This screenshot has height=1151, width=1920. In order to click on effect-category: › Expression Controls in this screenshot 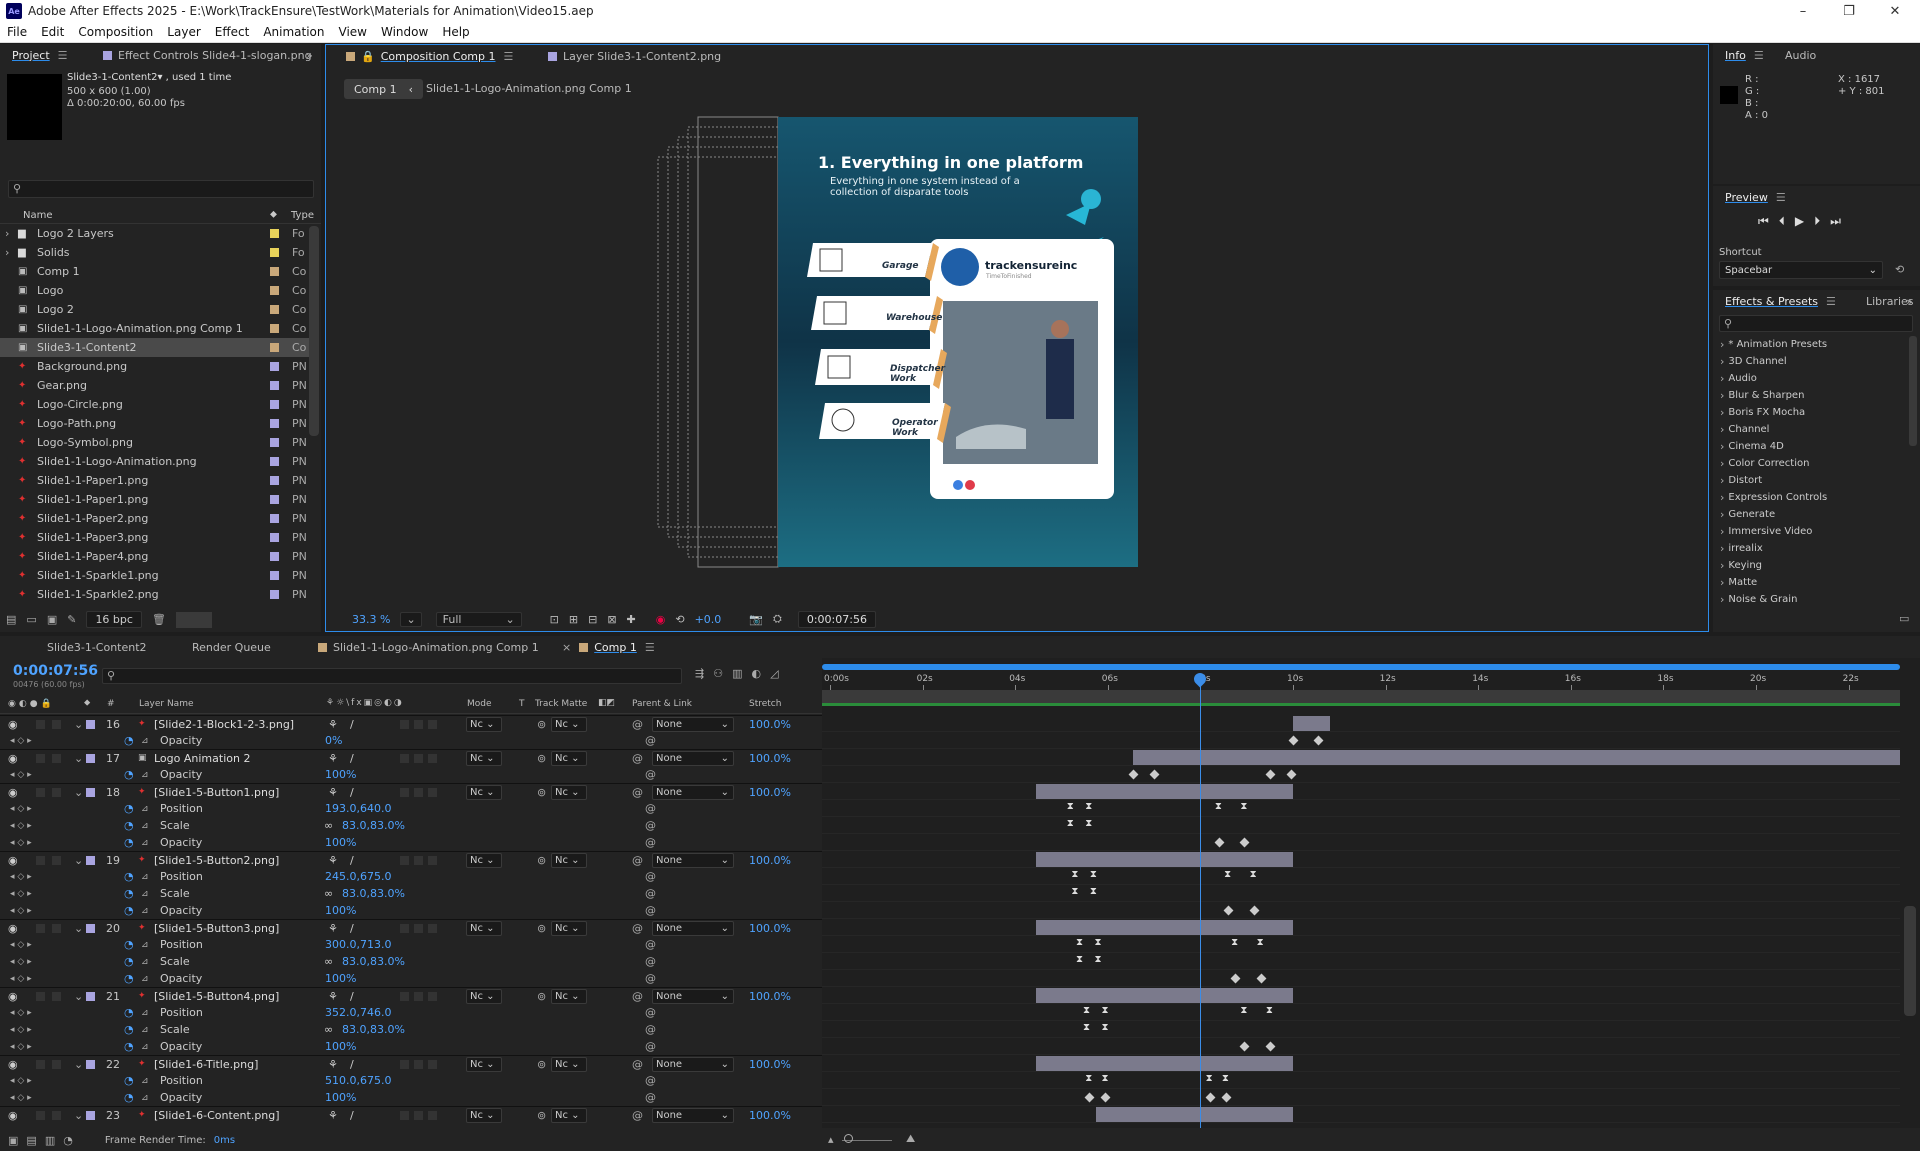, I will do `click(1772, 497)`.